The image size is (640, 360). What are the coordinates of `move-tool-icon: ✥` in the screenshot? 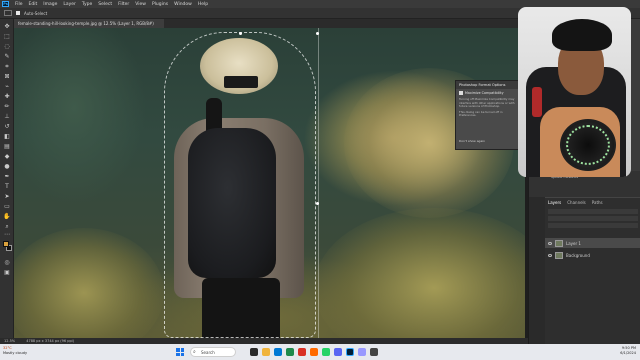 It's located at (7, 26).